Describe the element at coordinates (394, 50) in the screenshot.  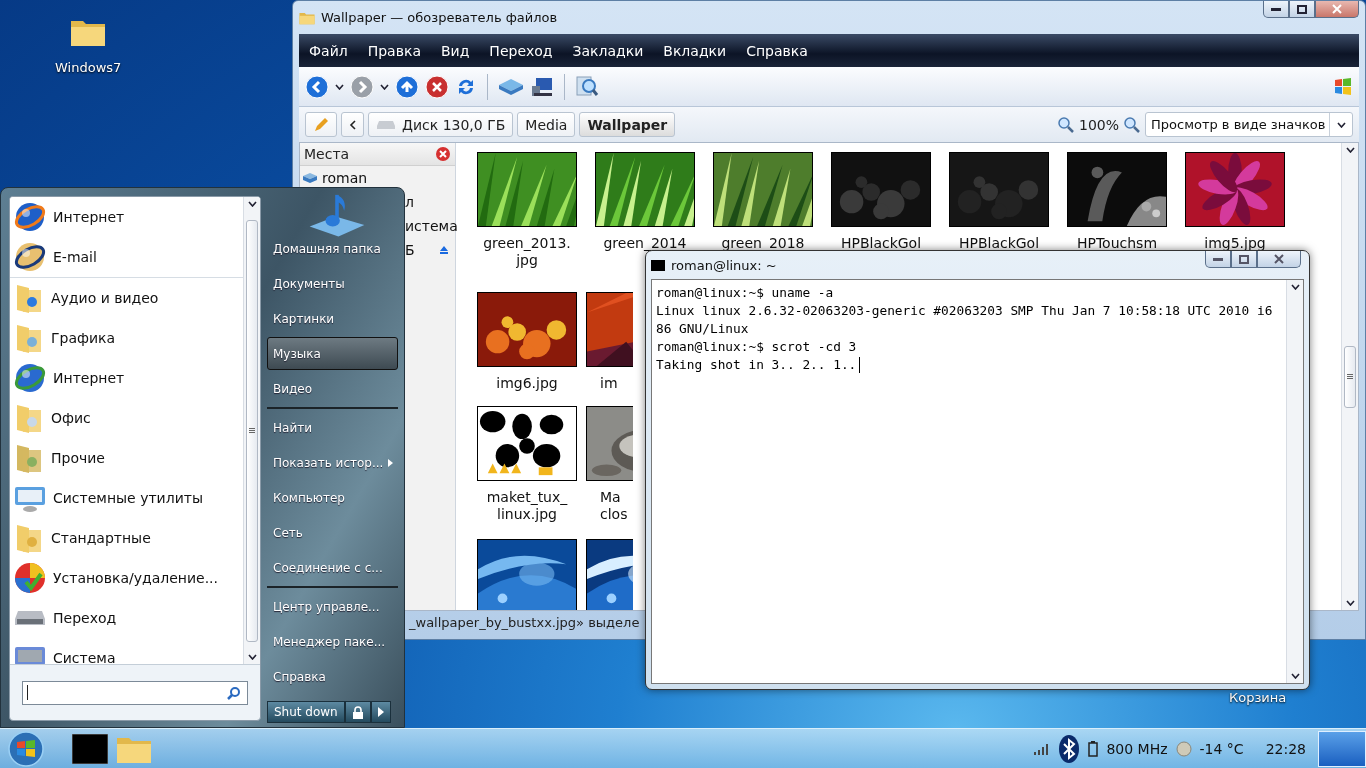
I see `menu-item: Правка` at that location.